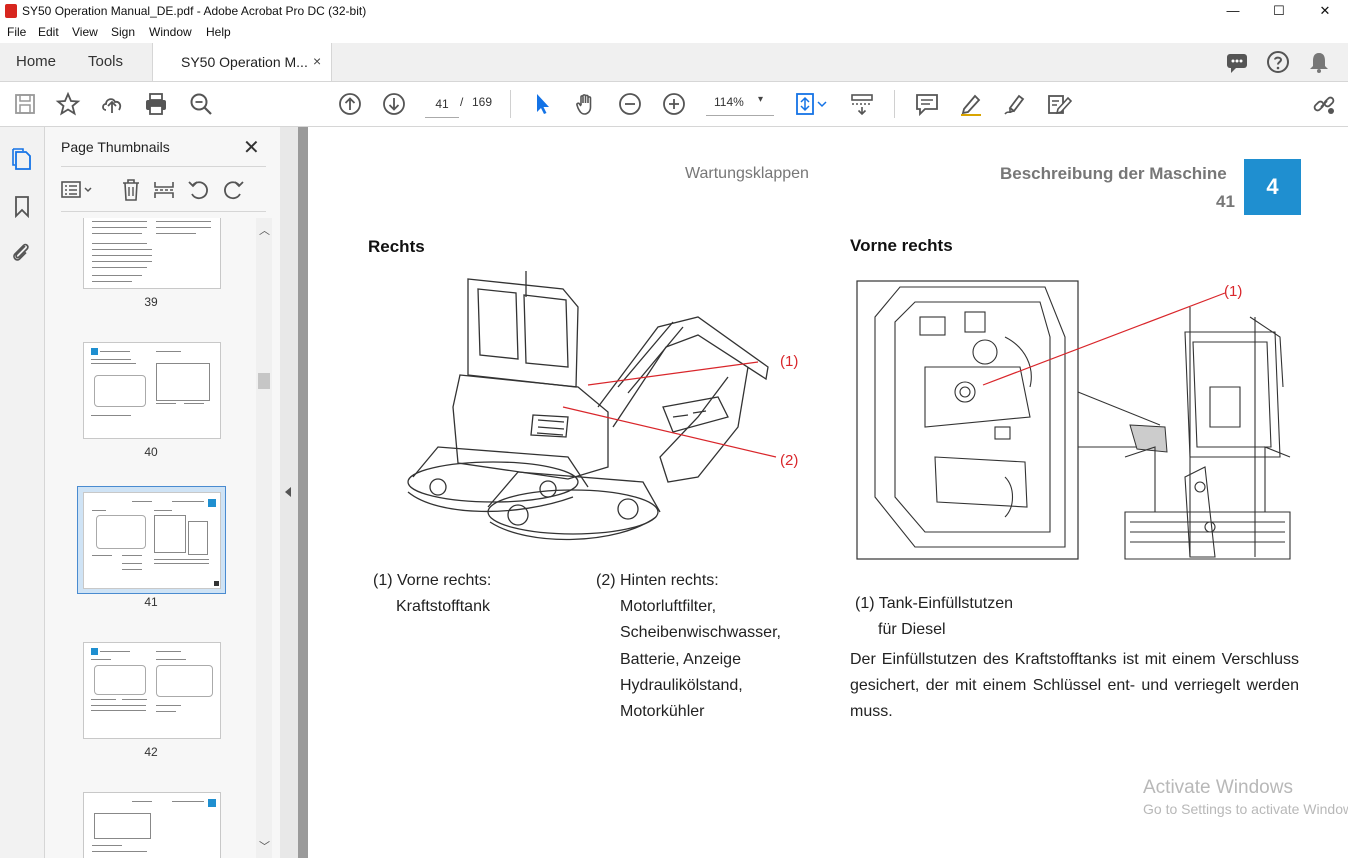 This screenshot has width=1348, height=858. I want to click on extract-pages-icon, so click(164, 190).